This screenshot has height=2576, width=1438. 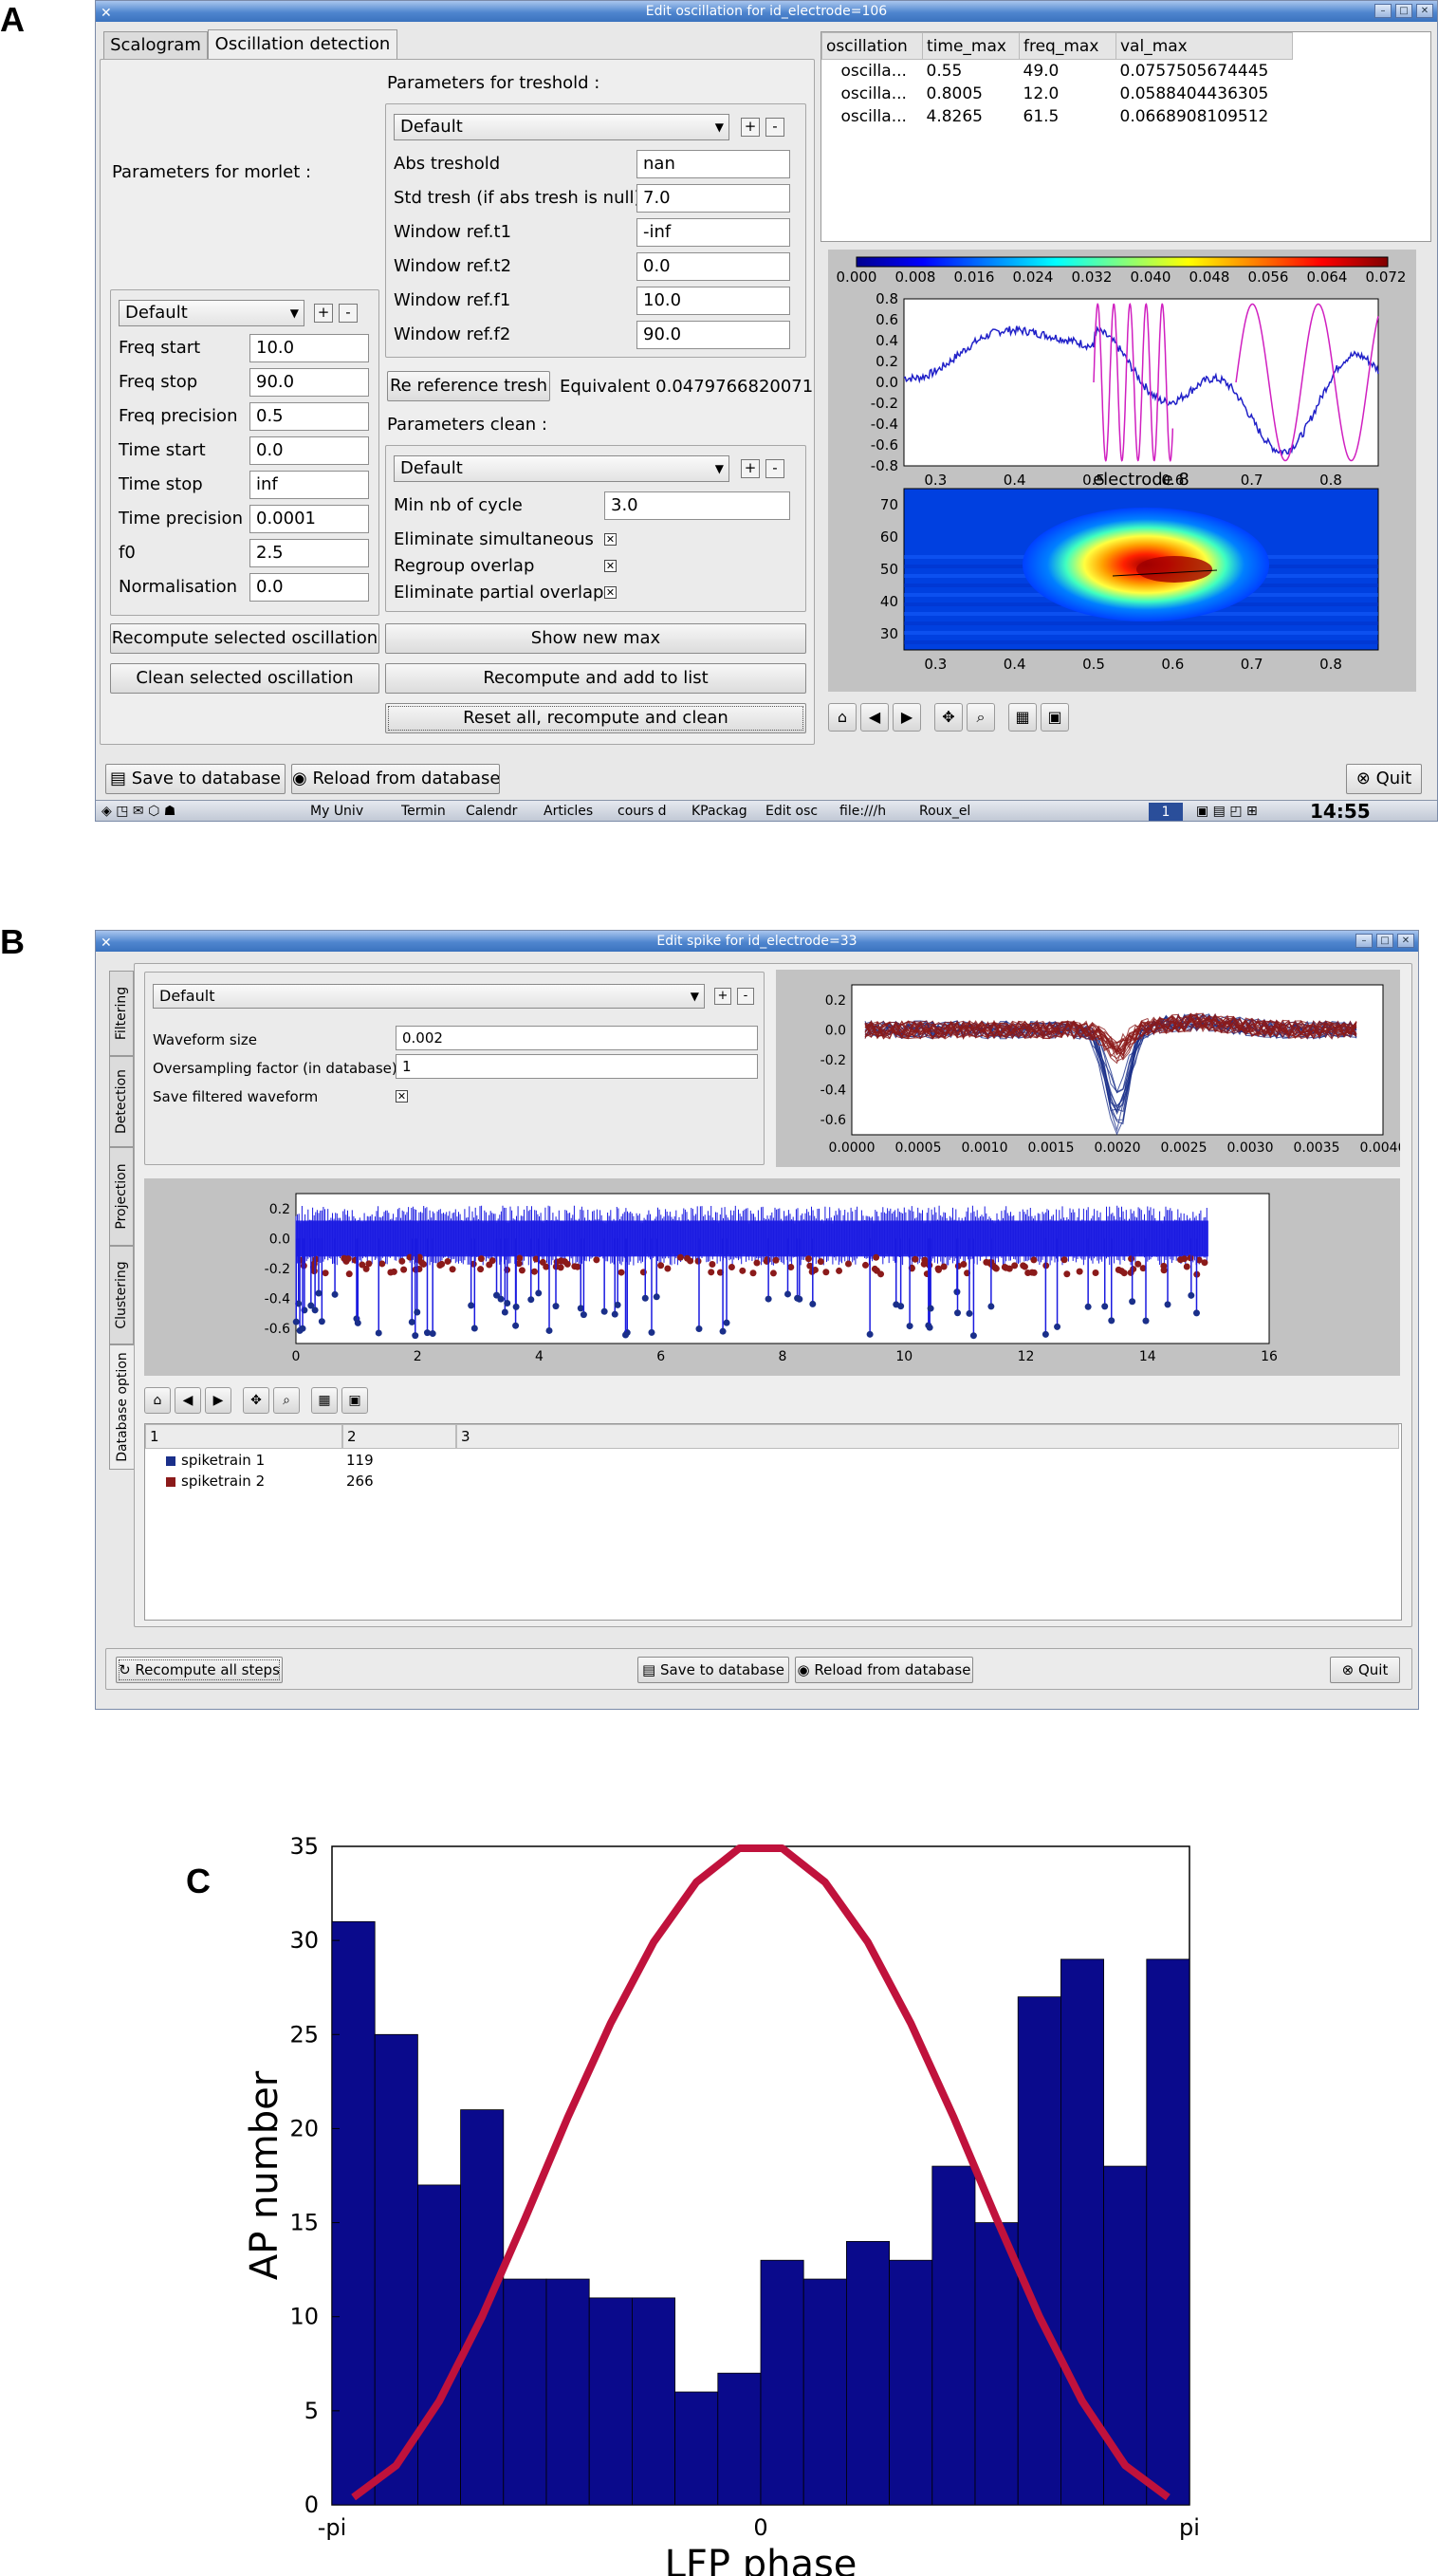 What do you see at coordinates (697, 505) in the screenshot?
I see `min-cycle-field: 3.0` at bounding box center [697, 505].